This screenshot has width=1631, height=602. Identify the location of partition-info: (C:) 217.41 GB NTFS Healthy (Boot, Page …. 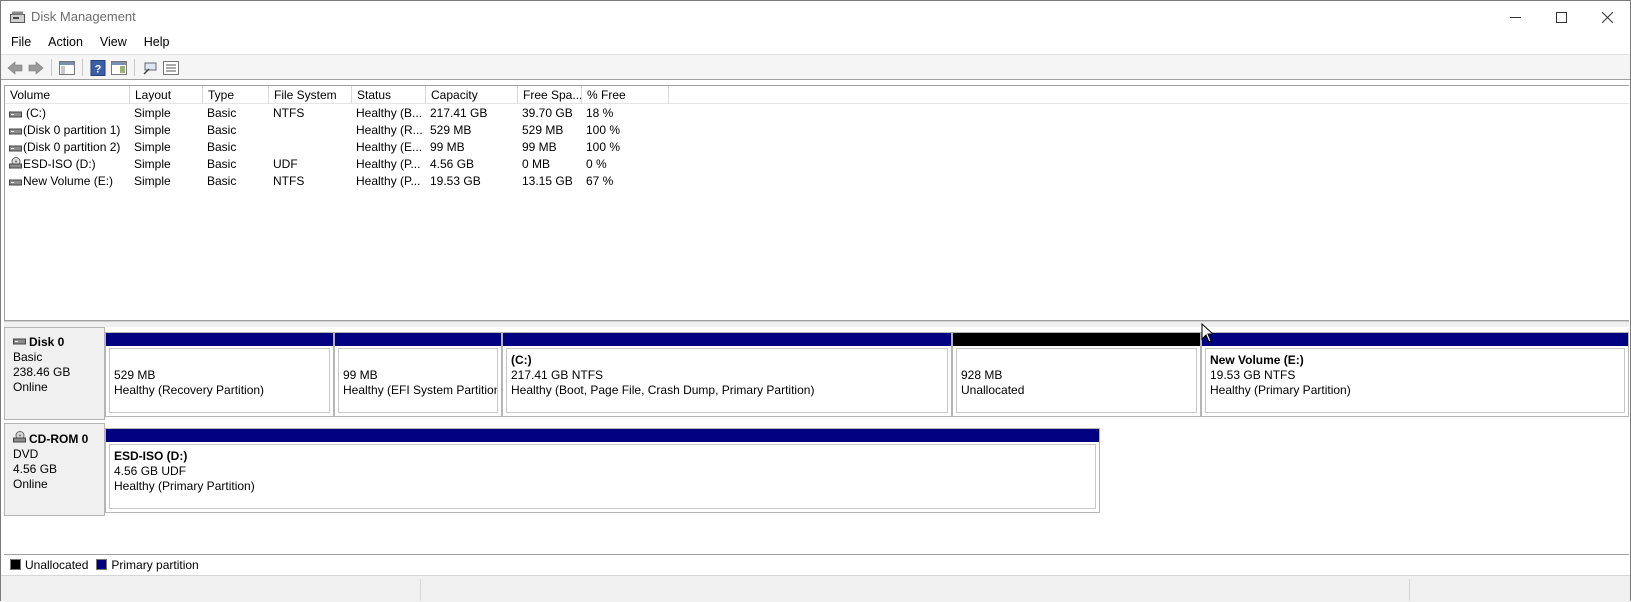
(727, 380).